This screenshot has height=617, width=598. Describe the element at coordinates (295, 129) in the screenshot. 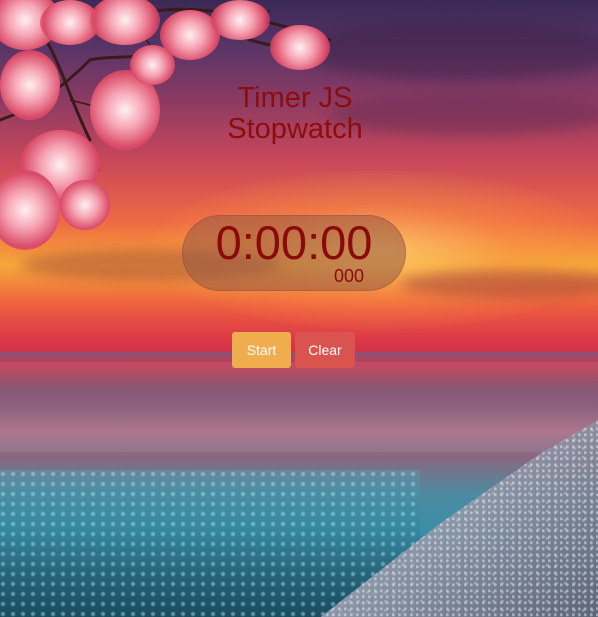

I see `page-title-line2: Stopwatch` at that location.